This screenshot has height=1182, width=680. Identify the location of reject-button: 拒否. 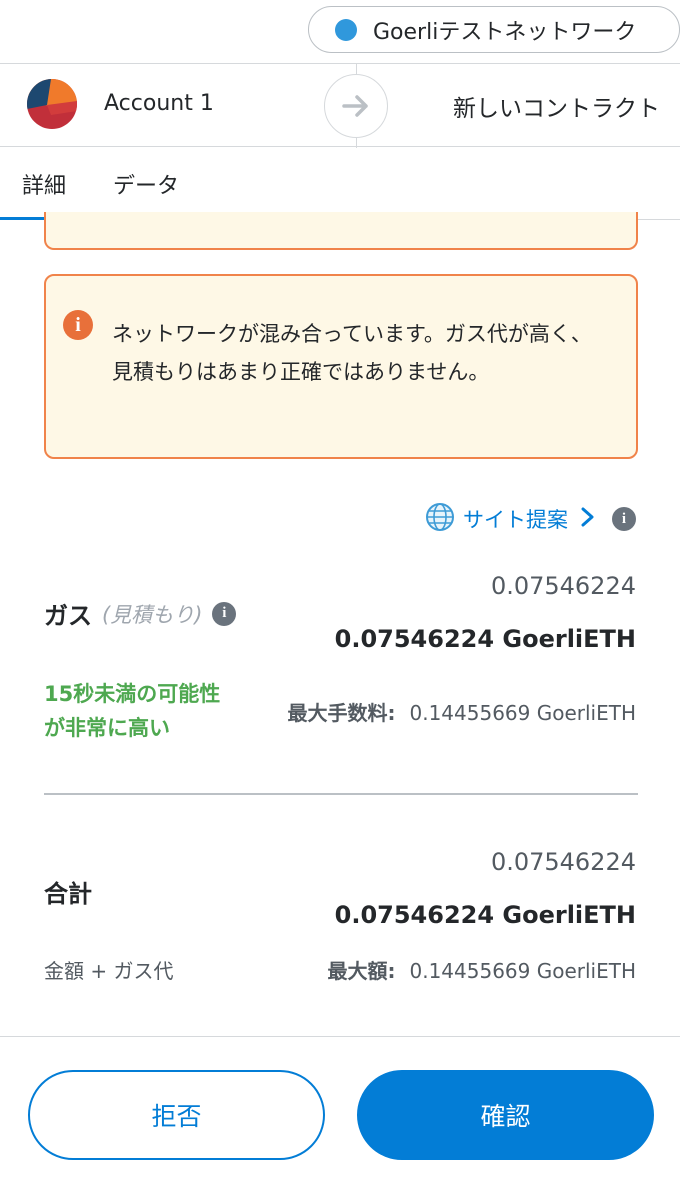
(176, 1115).